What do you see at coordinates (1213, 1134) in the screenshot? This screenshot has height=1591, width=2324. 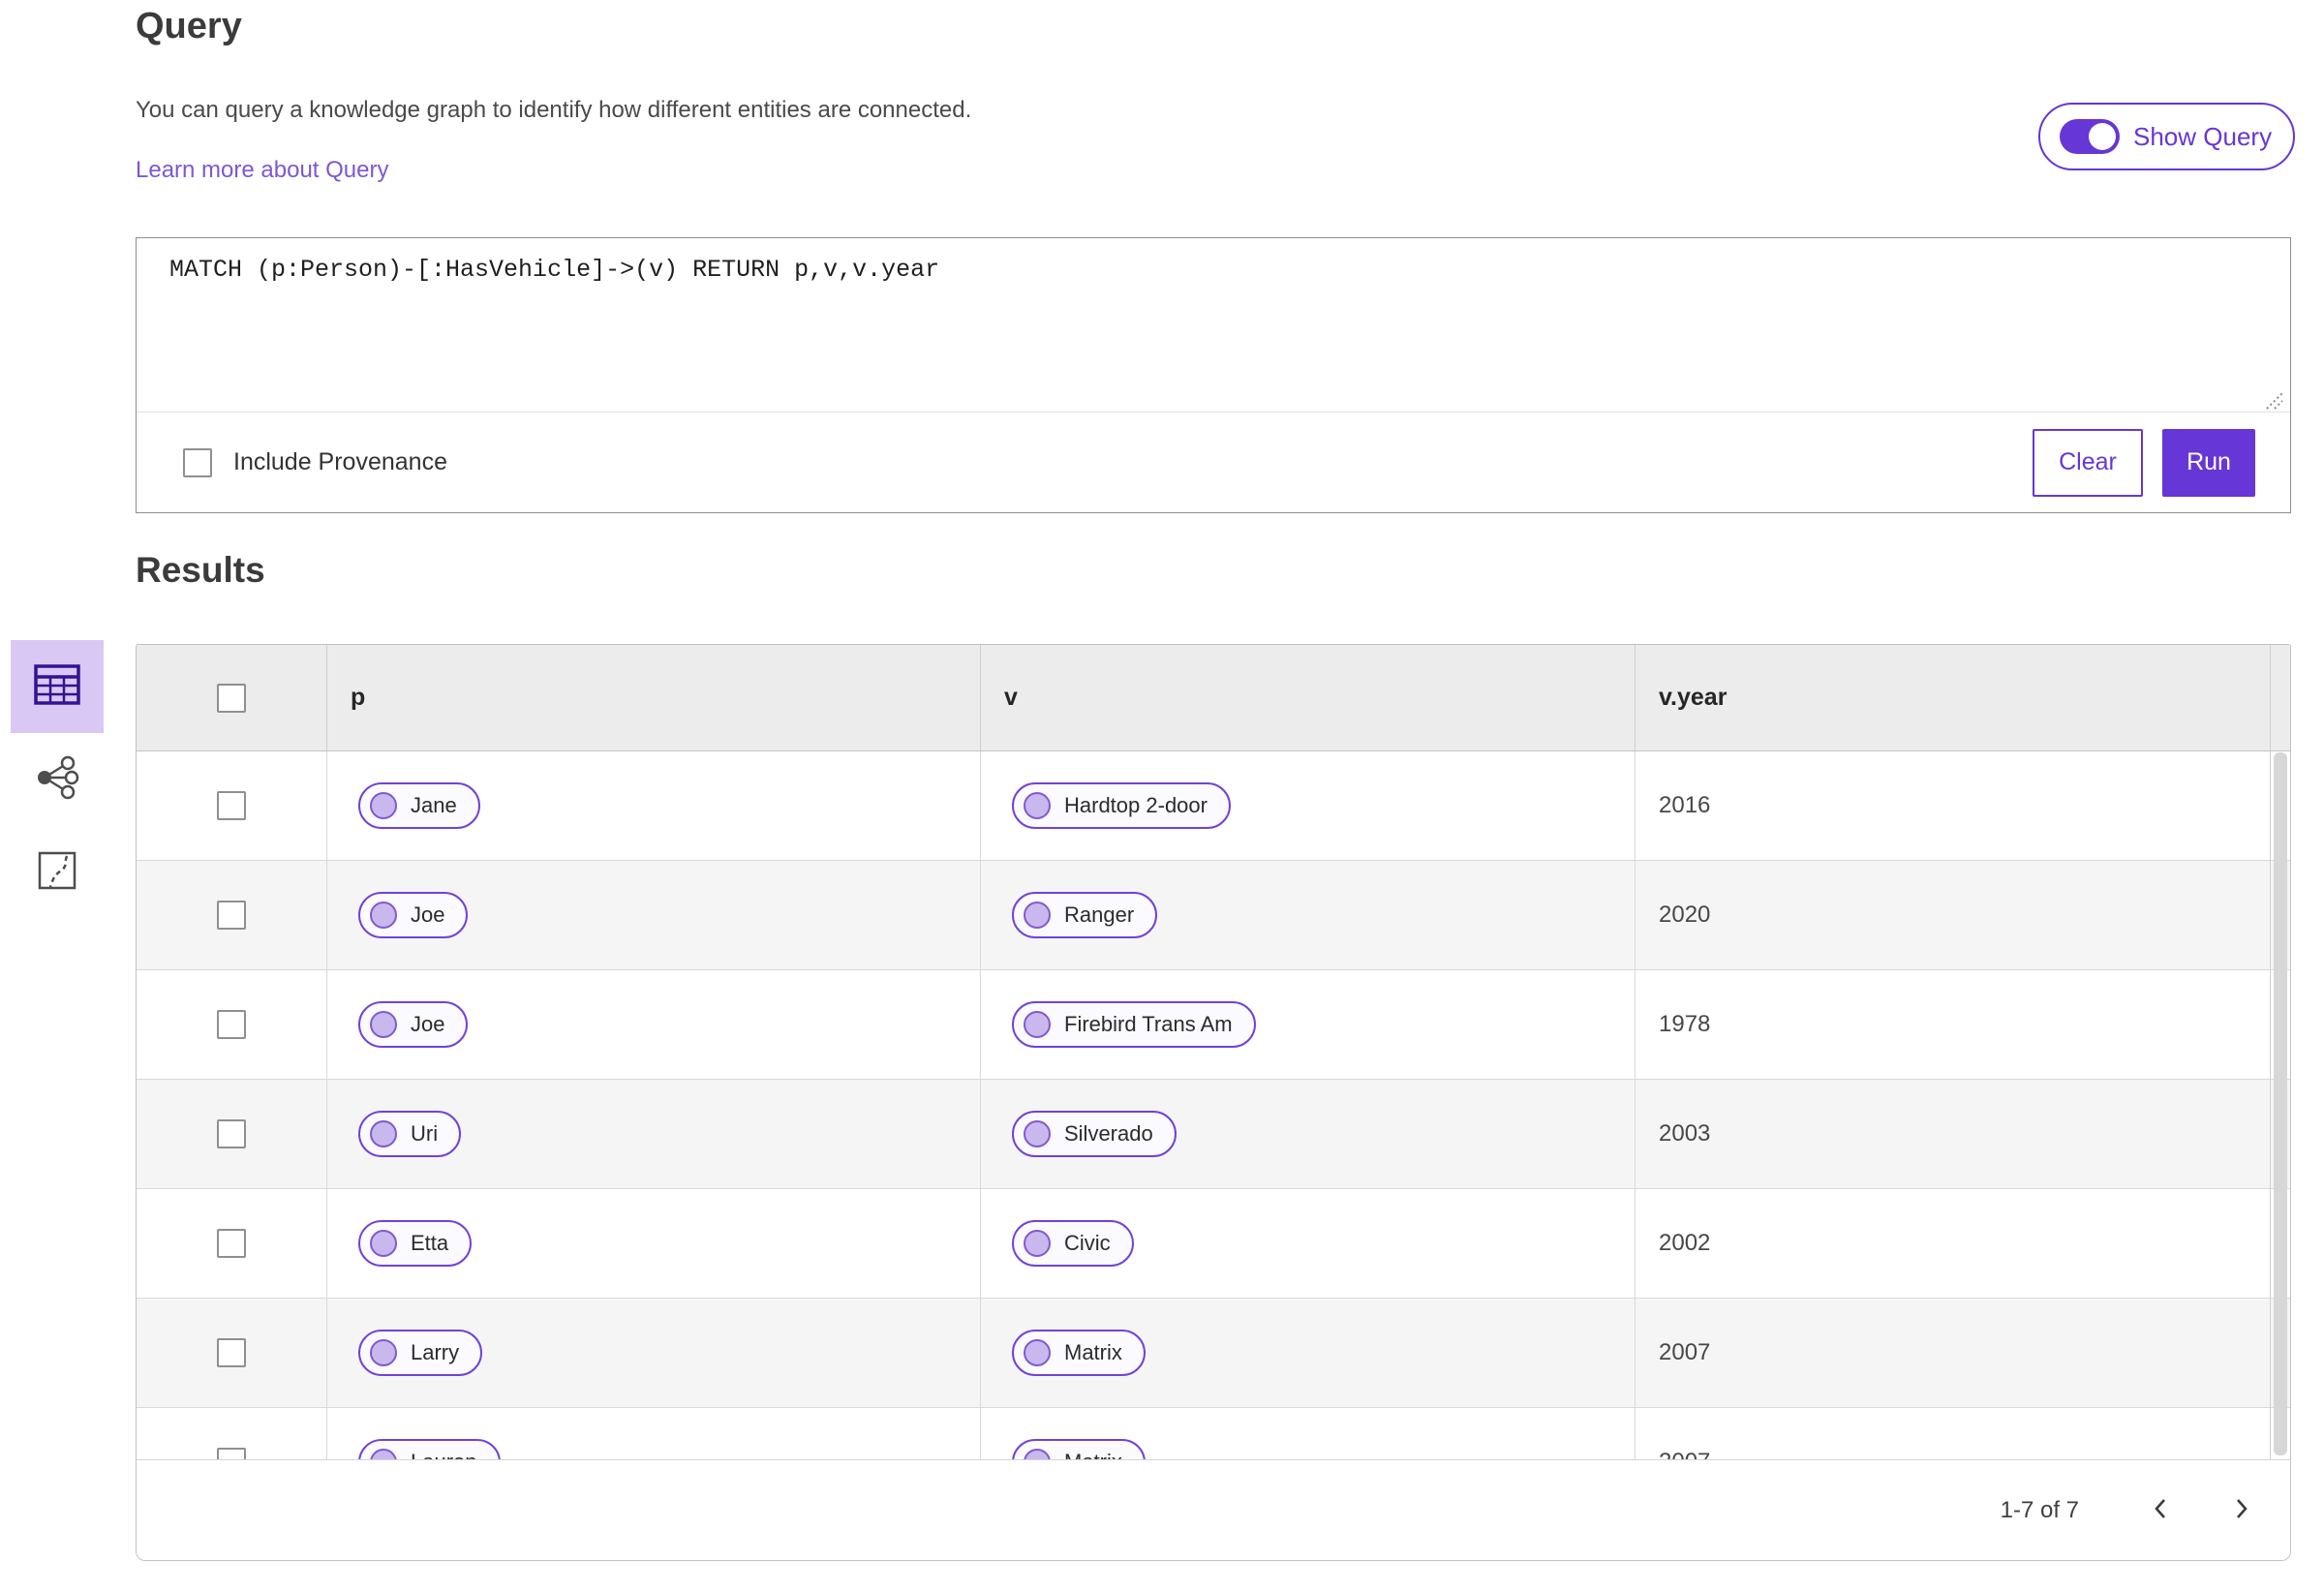 I see `table-row: Uri Silverado 2003` at bounding box center [1213, 1134].